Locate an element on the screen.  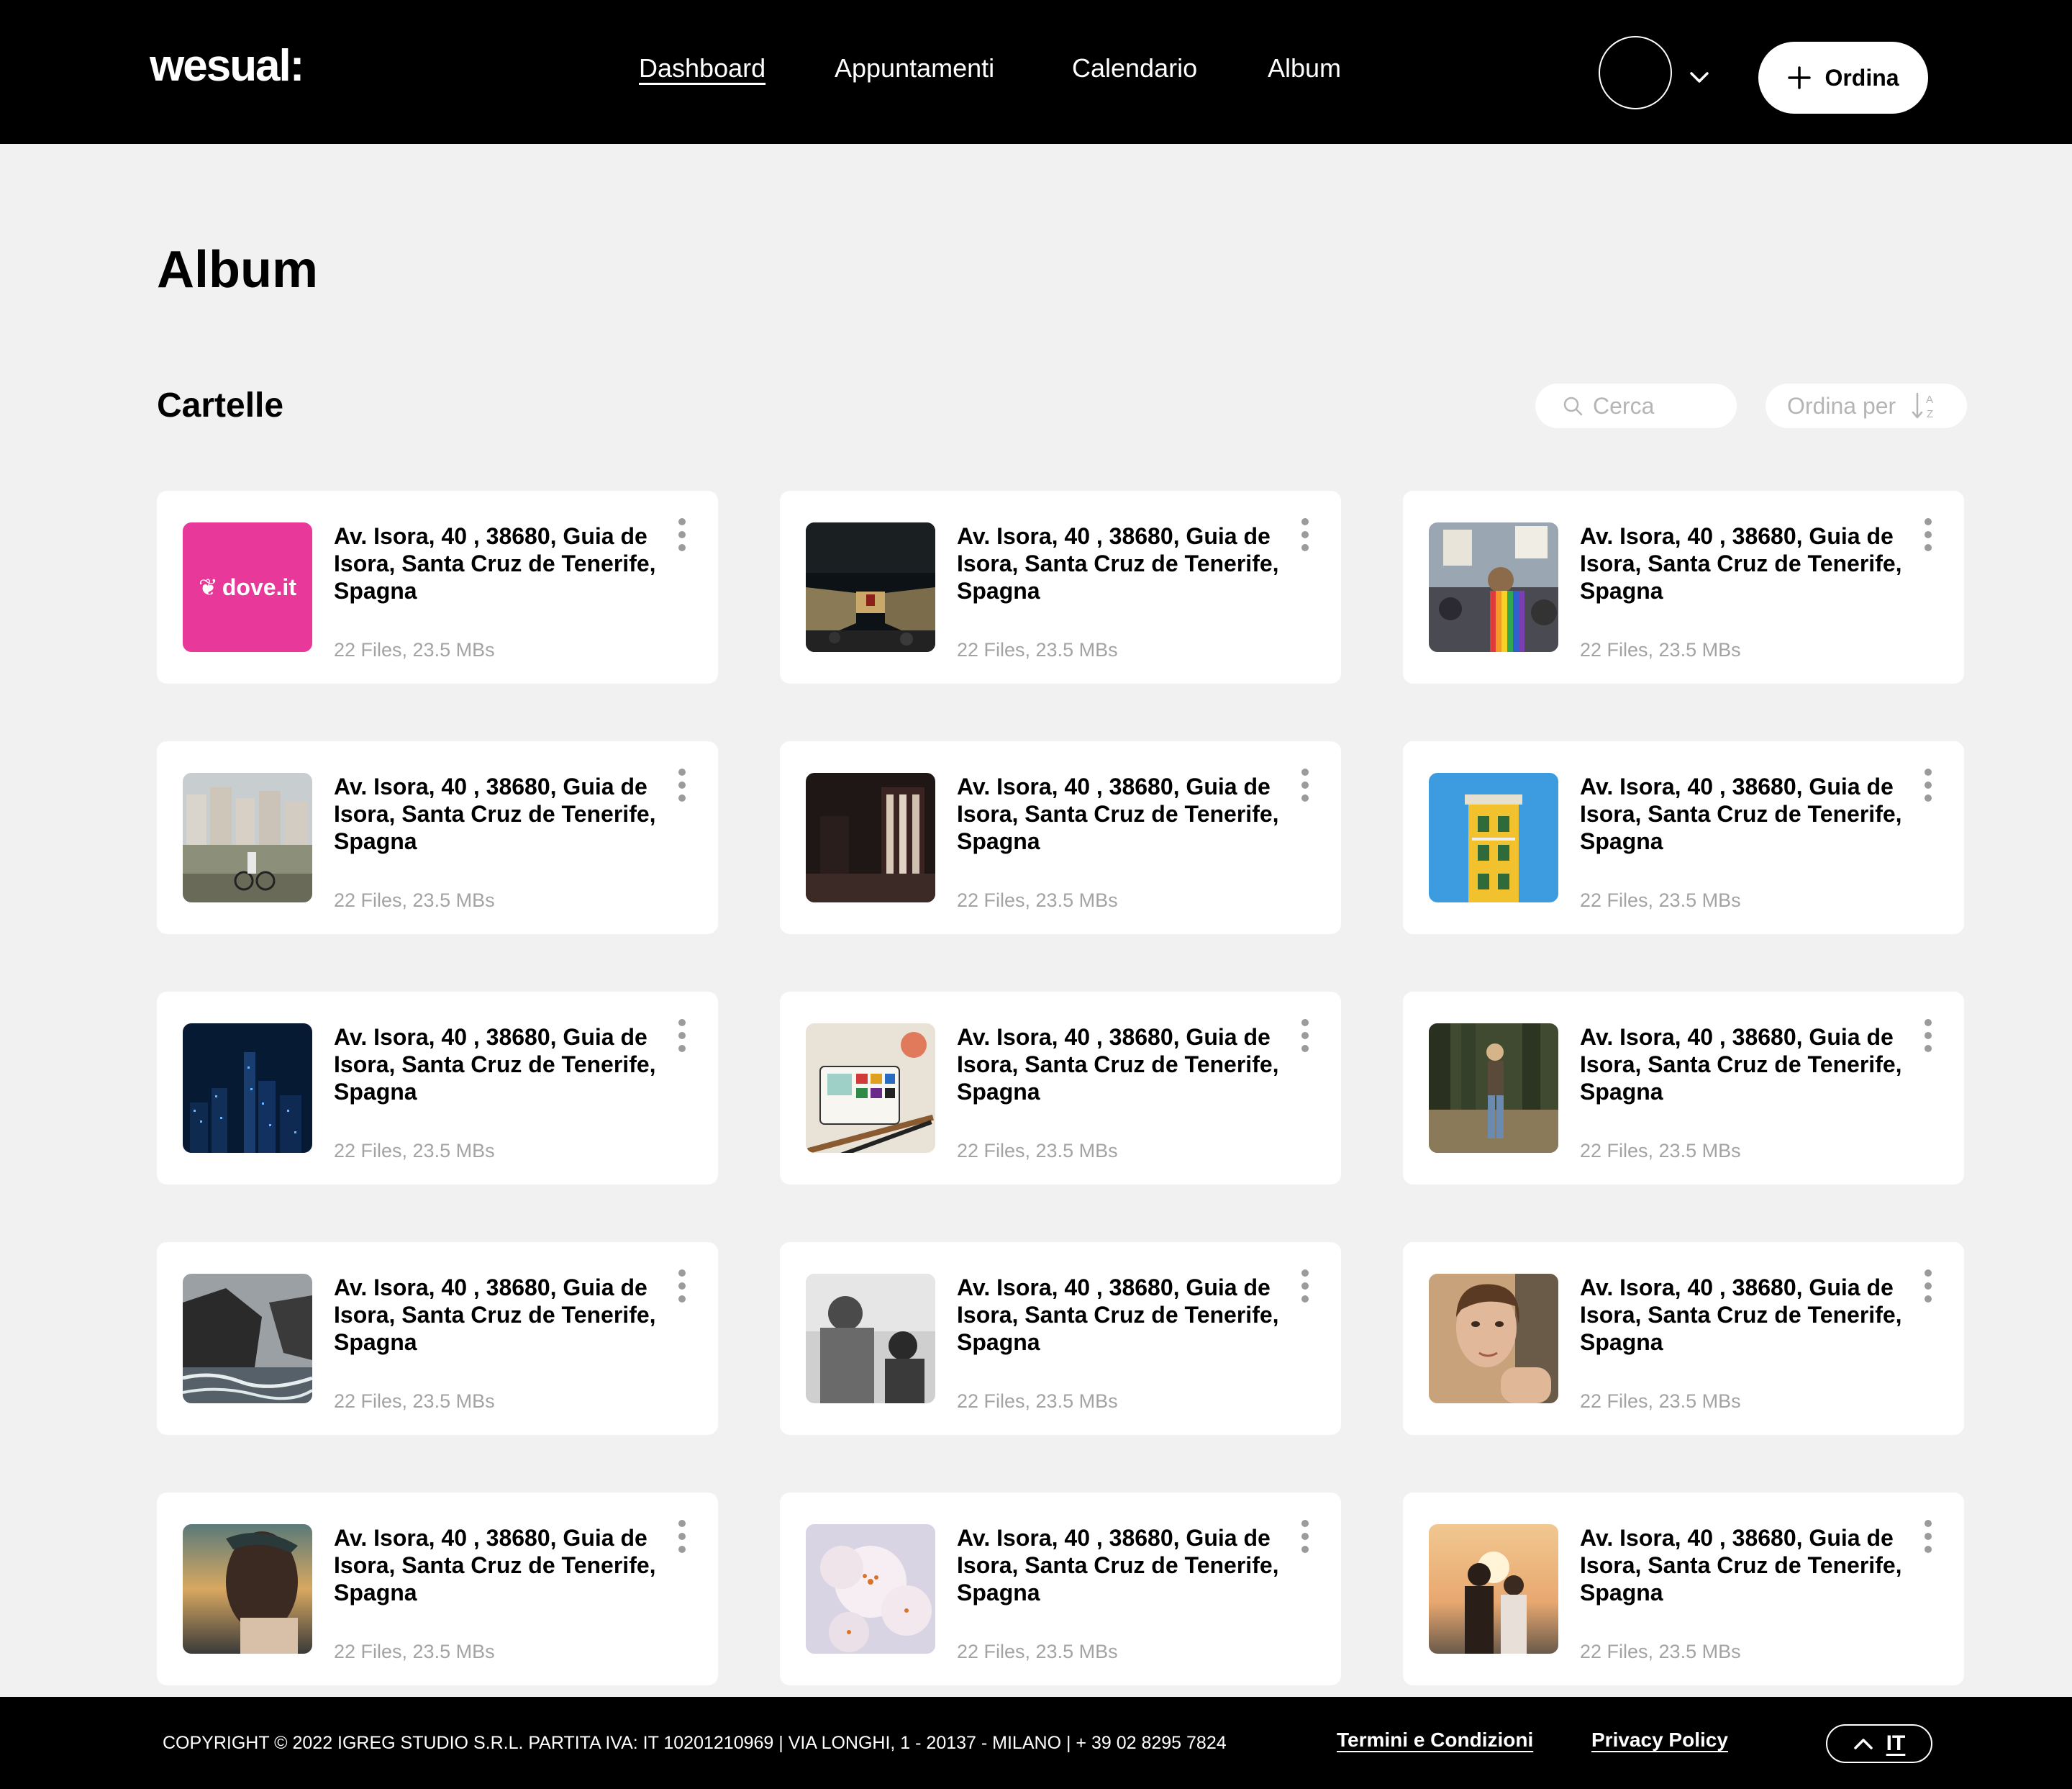
dove-icon: ❦ is located at coordinates (209, 587).